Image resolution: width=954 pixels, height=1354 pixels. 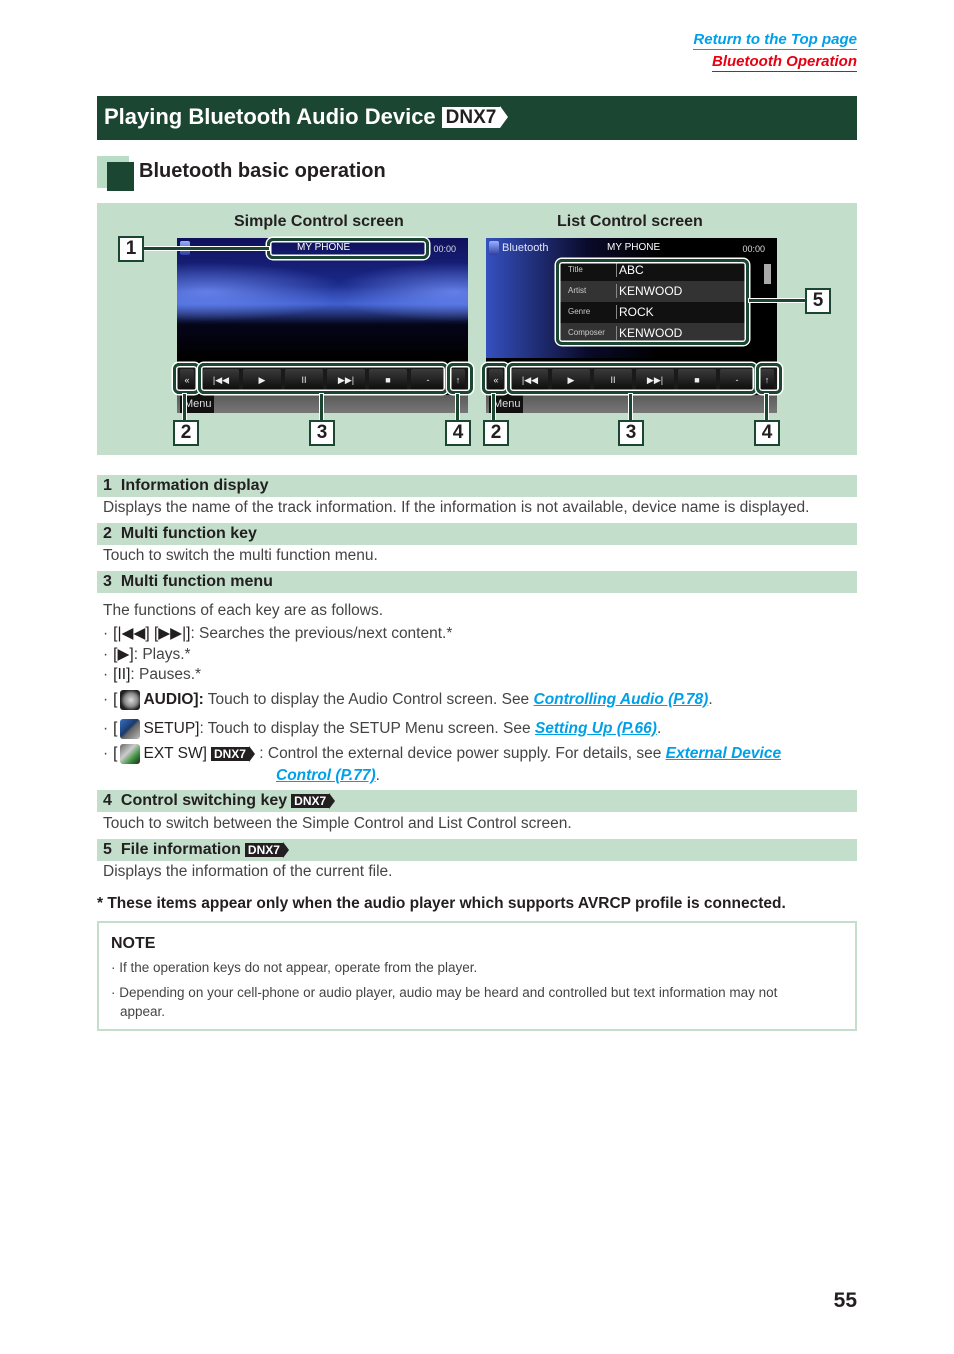 I want to click on subsection-title: Bluetooth basic operation, so click(x=262, y=171).